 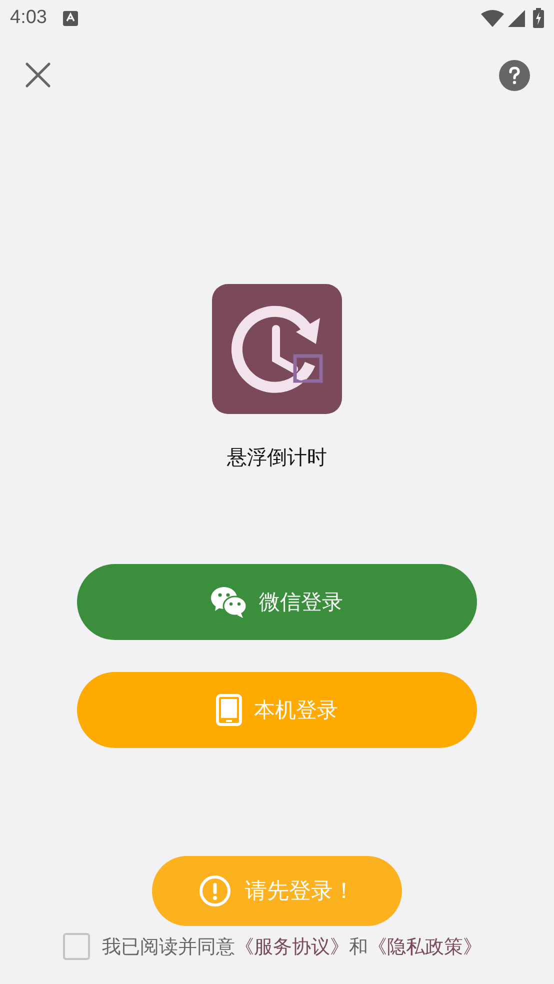 What do you see at coordinates (277, 457) in the screenshot?
I see `app-name: 悬浮倒计时` at bounding box center [277, 457].